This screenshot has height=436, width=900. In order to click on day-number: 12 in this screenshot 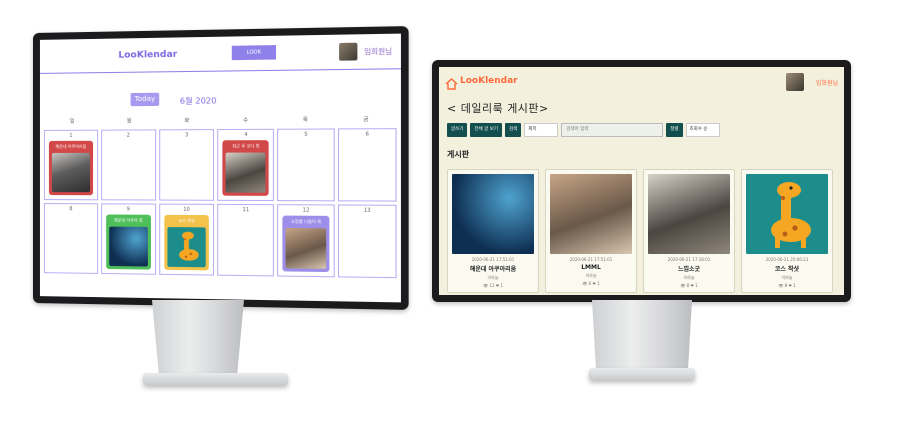, I will do `click(306, 210)`.